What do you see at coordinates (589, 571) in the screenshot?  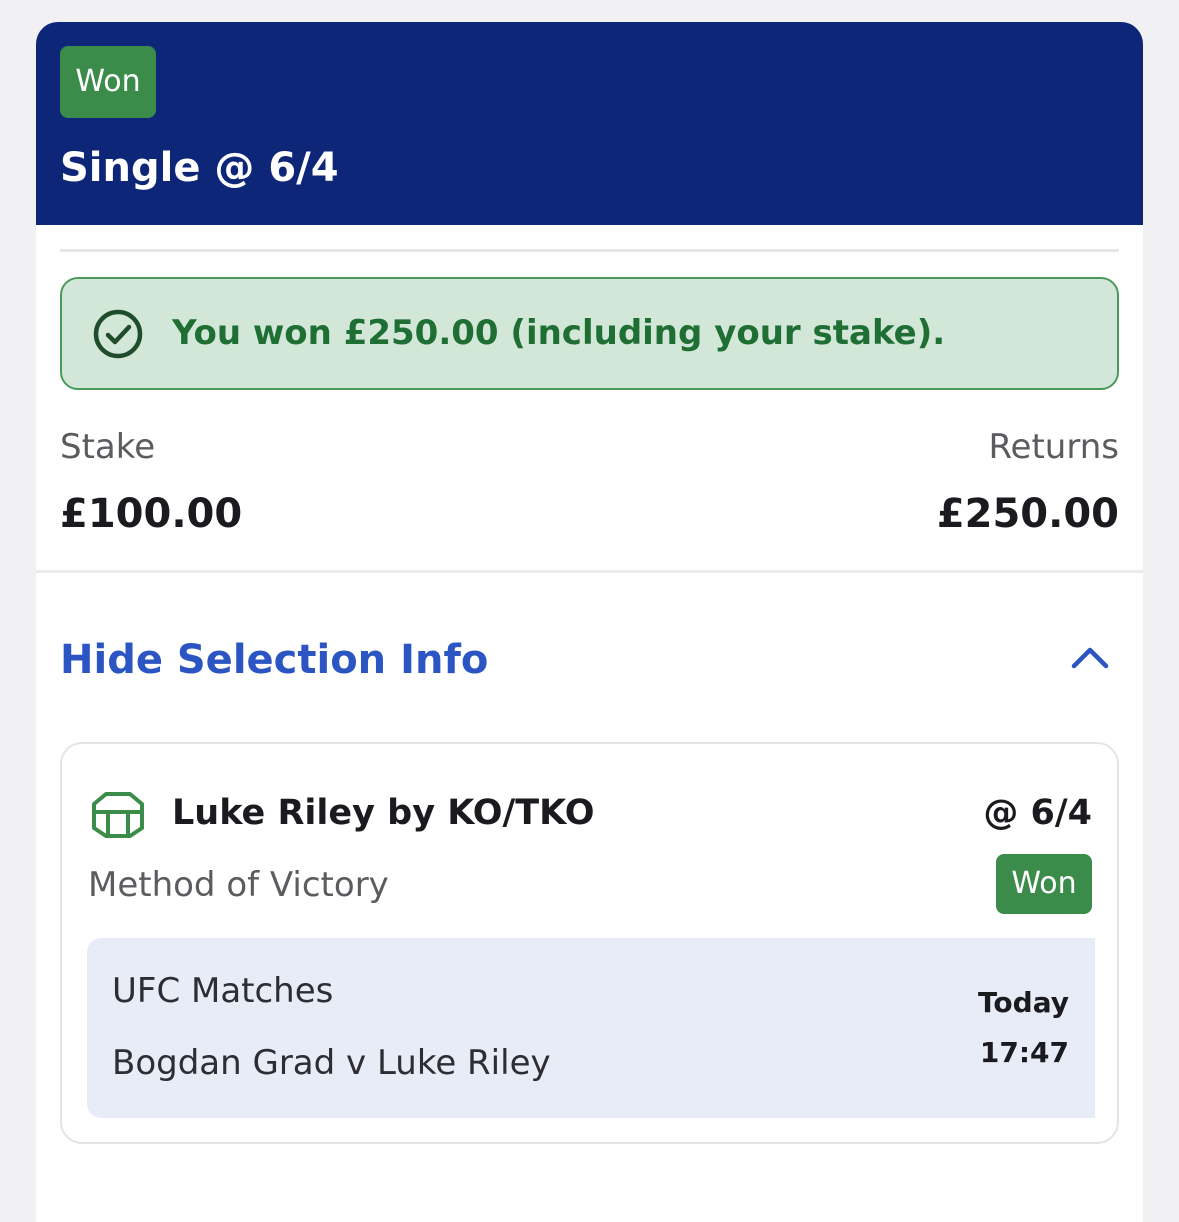 I see `section-divider` at bounding box center [589, 571].